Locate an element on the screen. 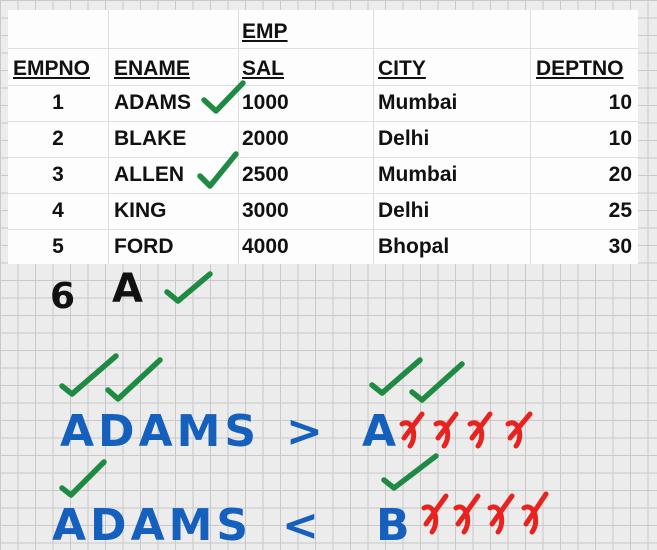 The image size is (657, 550). compare1-operator: > is located at coordinates (304, 431).